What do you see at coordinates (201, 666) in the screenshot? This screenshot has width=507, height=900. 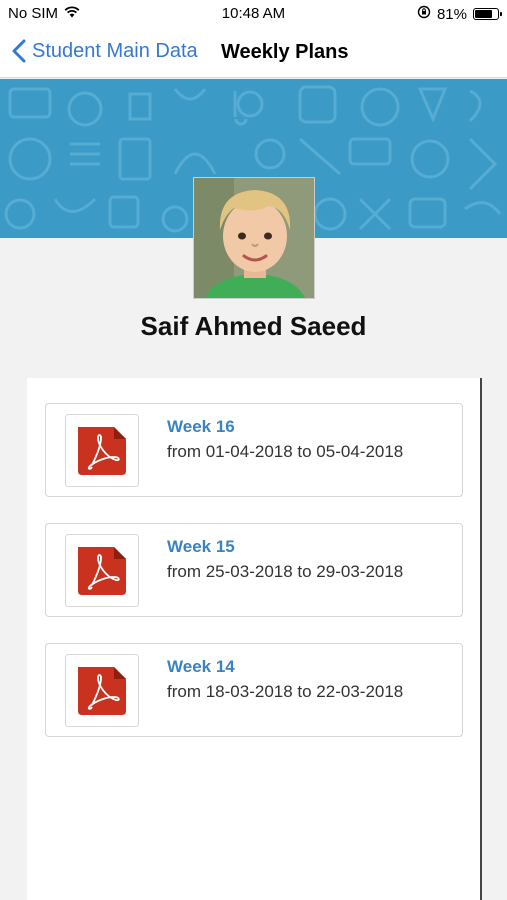 I see `week-title: Week 14` at bounding box center [201, 666].